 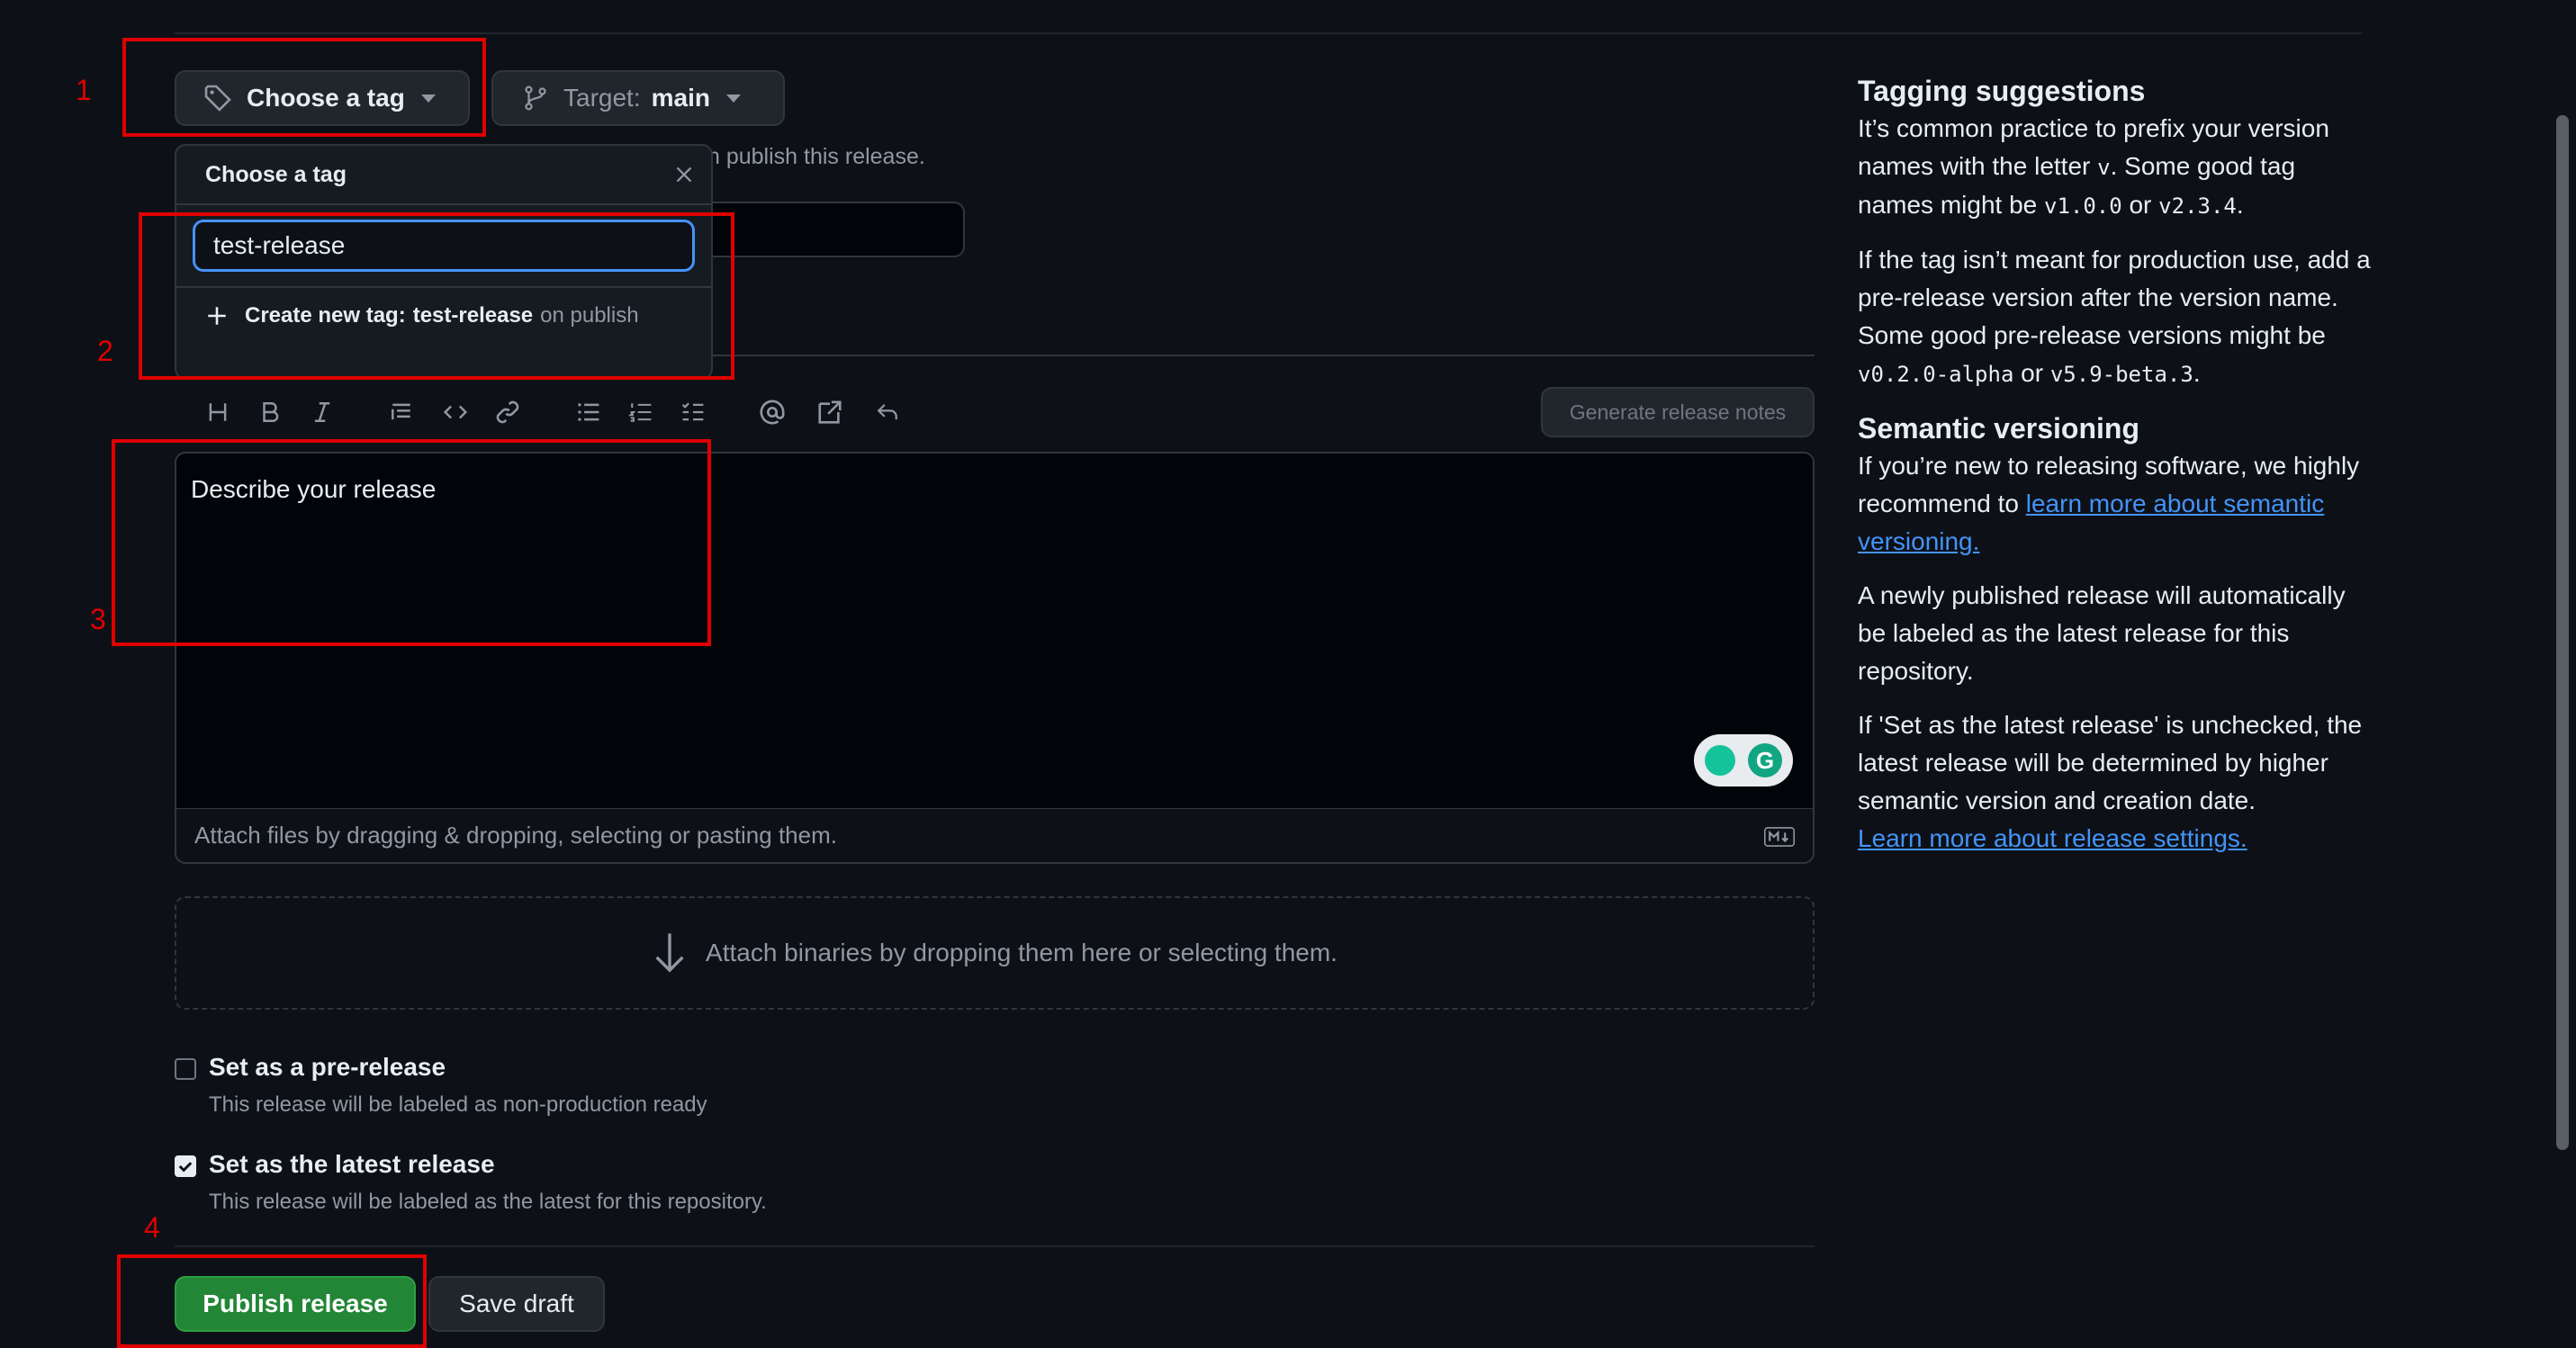 I want to click on editor-placeholder: Describe your release, so click(x=314, y=489).